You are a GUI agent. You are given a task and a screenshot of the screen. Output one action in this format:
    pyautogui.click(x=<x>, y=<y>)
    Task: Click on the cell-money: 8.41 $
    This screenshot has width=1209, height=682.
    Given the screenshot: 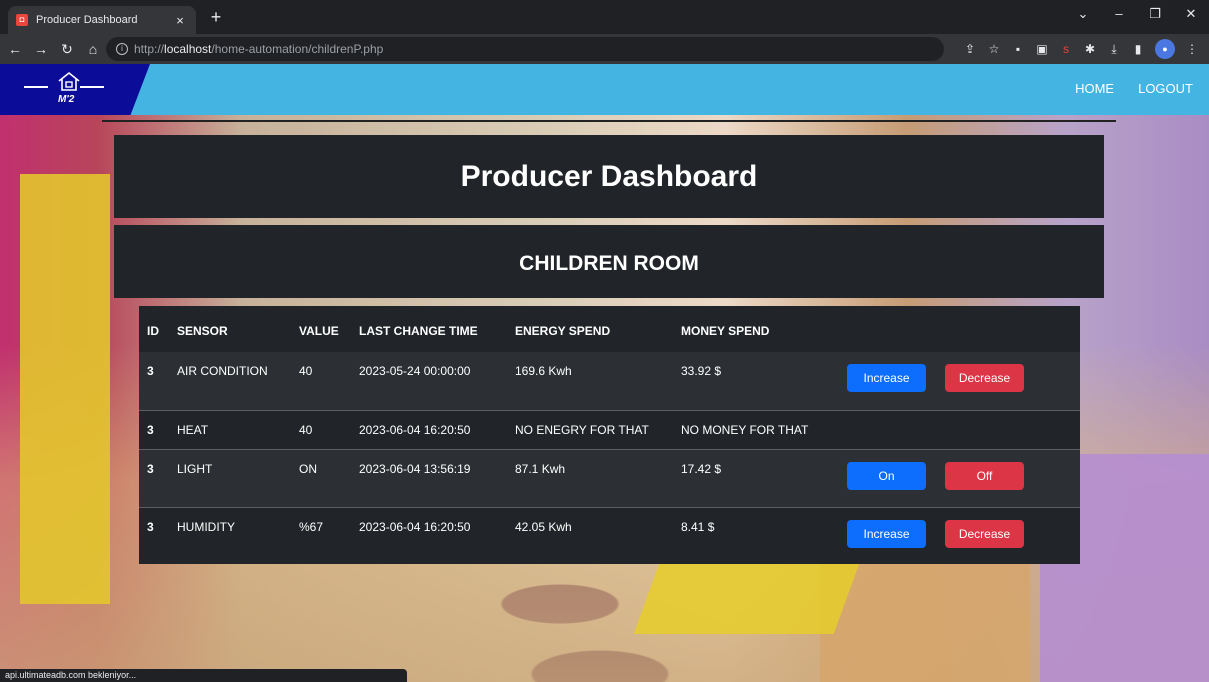 What is the action you would take?
    pyautogui.click(x=756, y=535)
    